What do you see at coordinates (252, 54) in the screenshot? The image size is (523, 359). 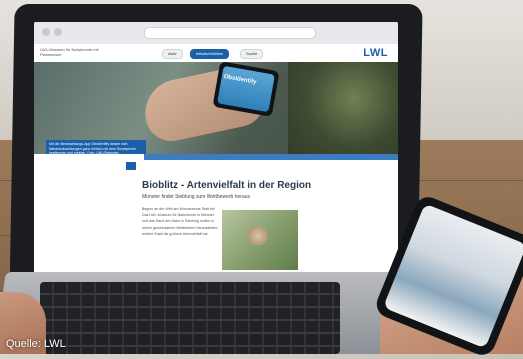 I see `nav-item-suche: Suche` at bounding box center [252, 54].